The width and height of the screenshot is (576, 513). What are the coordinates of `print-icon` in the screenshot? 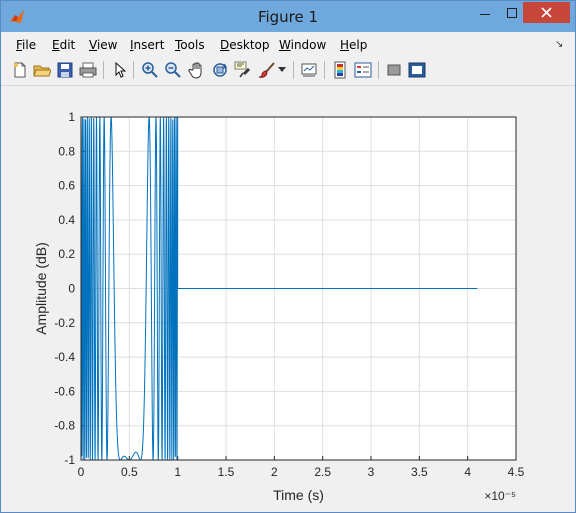 It's located at (88, 70).